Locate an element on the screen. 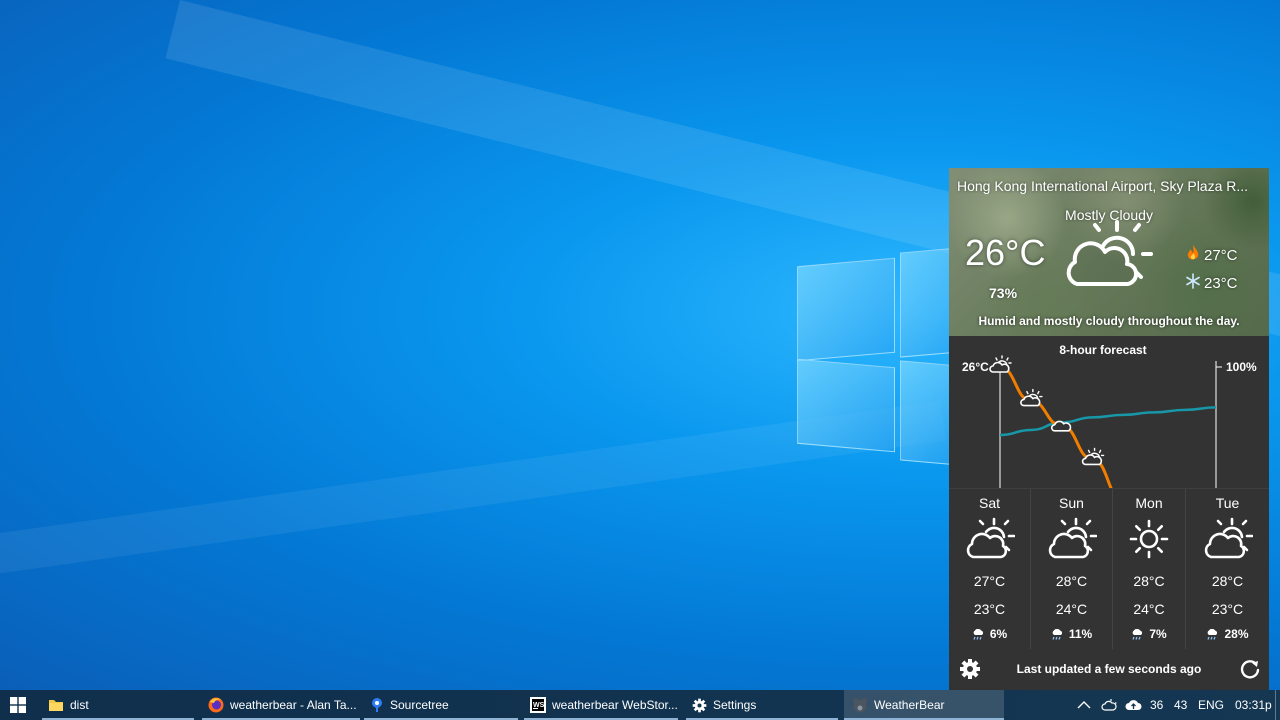 The width and height of the screenshot is (1280, 720). daily-forecast-tue: Tue 28°C 23°C 28% is located at coordinates (1227, 569).